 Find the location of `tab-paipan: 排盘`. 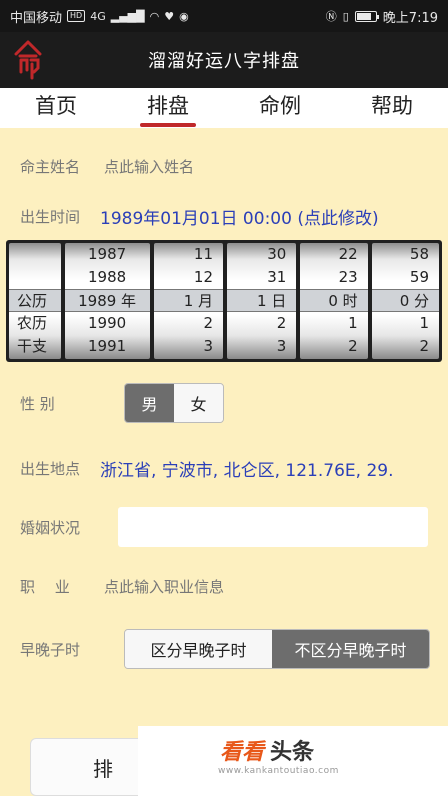

tab-paipan: 排盘 is located at coordinates (168, 108).